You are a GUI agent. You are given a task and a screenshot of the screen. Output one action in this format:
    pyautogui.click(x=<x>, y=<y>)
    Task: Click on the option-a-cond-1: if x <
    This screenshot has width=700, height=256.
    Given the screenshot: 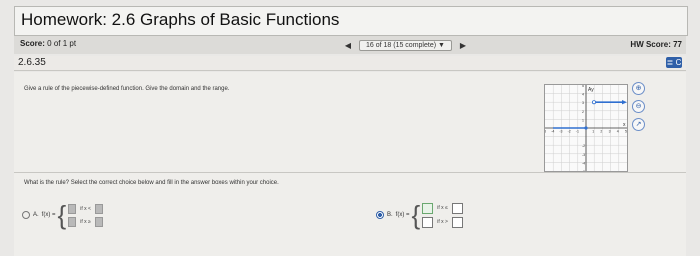 What is the action you would take?
    pyautogui.click(x=85, y=208)
    